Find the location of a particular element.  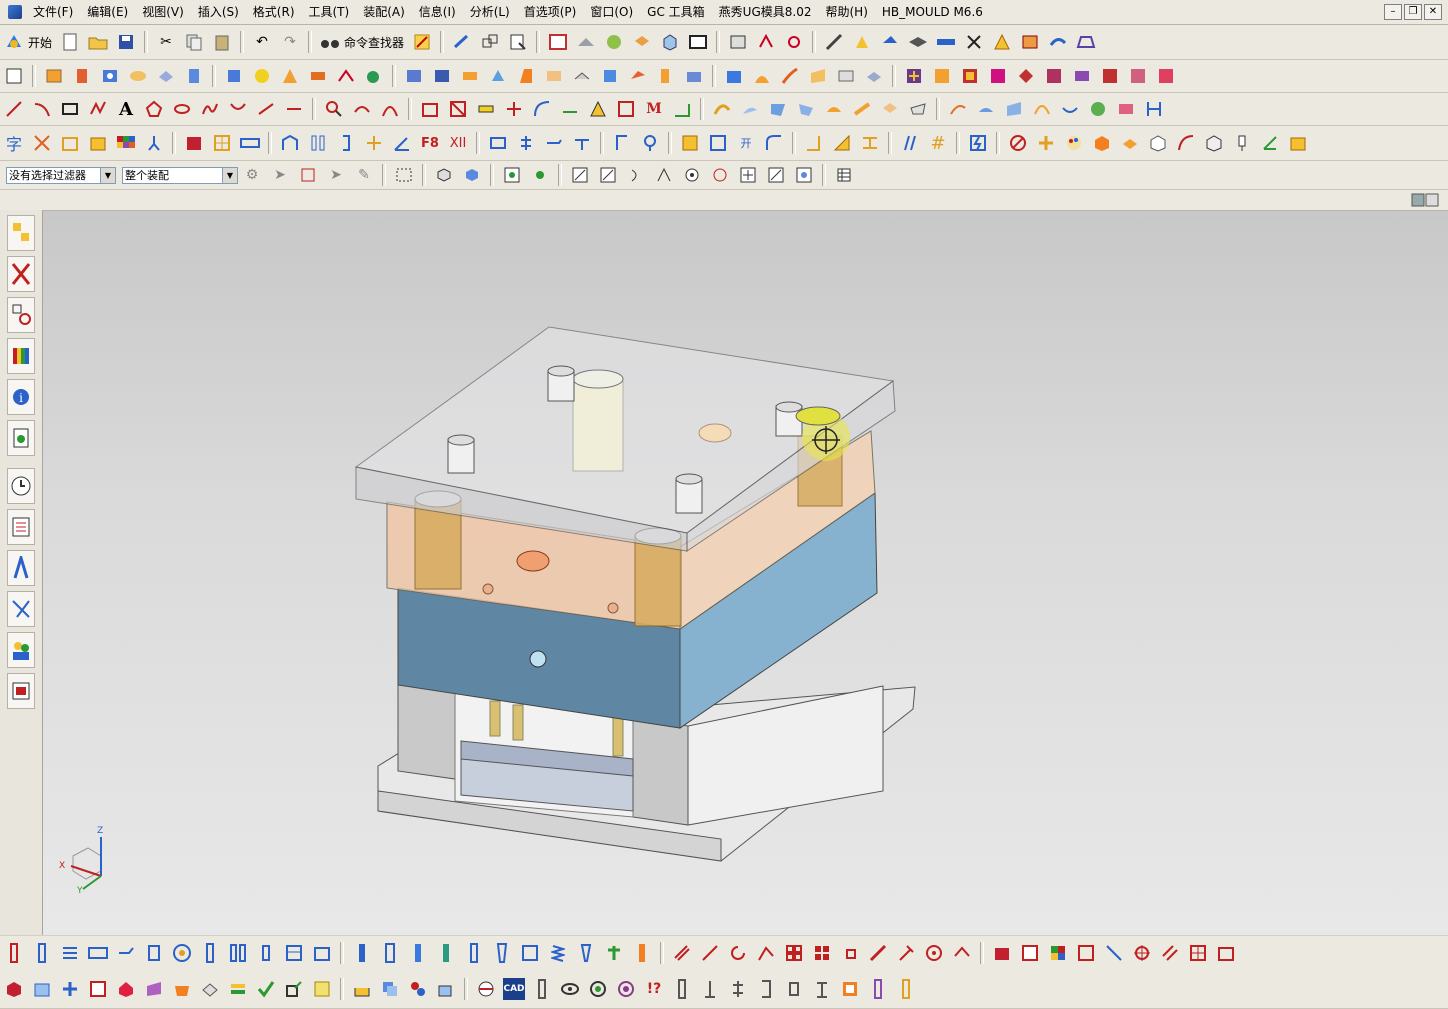

snap-extras-icon is located at coordinates (540, 175).